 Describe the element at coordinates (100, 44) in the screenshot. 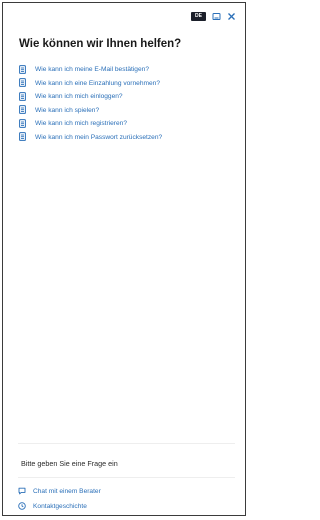

I see `page-title: Wie können wir Ihnen helfen?` at that location.